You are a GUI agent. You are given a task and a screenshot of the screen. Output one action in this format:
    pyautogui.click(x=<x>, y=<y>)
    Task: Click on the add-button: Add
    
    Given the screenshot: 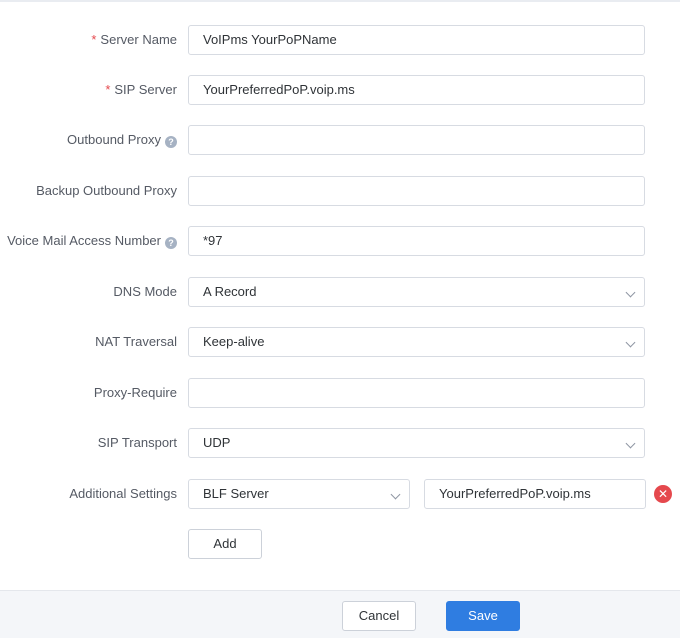 What is the action you would take?
    pyautogui.click(x=225, y=544)
    